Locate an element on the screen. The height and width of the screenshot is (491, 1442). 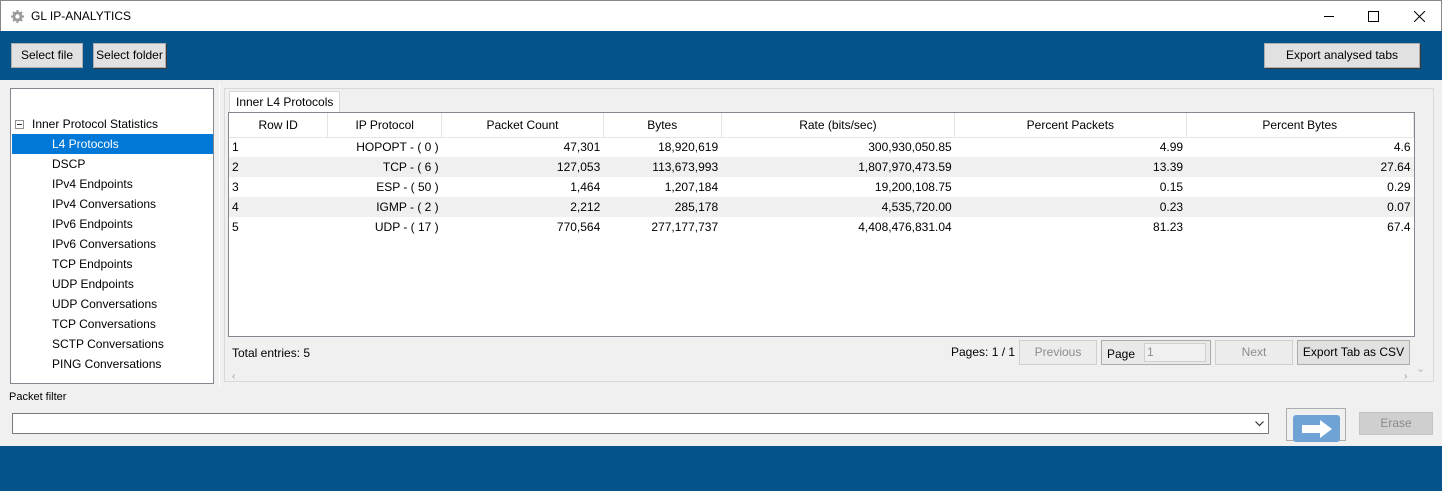
tree-item-ipv4-conversations: IPv4 Conversations is located at coordinates (112, 204).